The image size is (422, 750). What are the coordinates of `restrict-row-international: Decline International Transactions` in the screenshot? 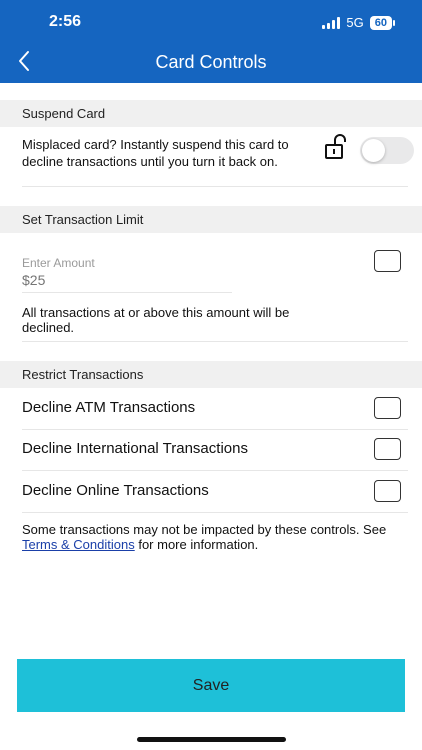 It's located at (211, 449).